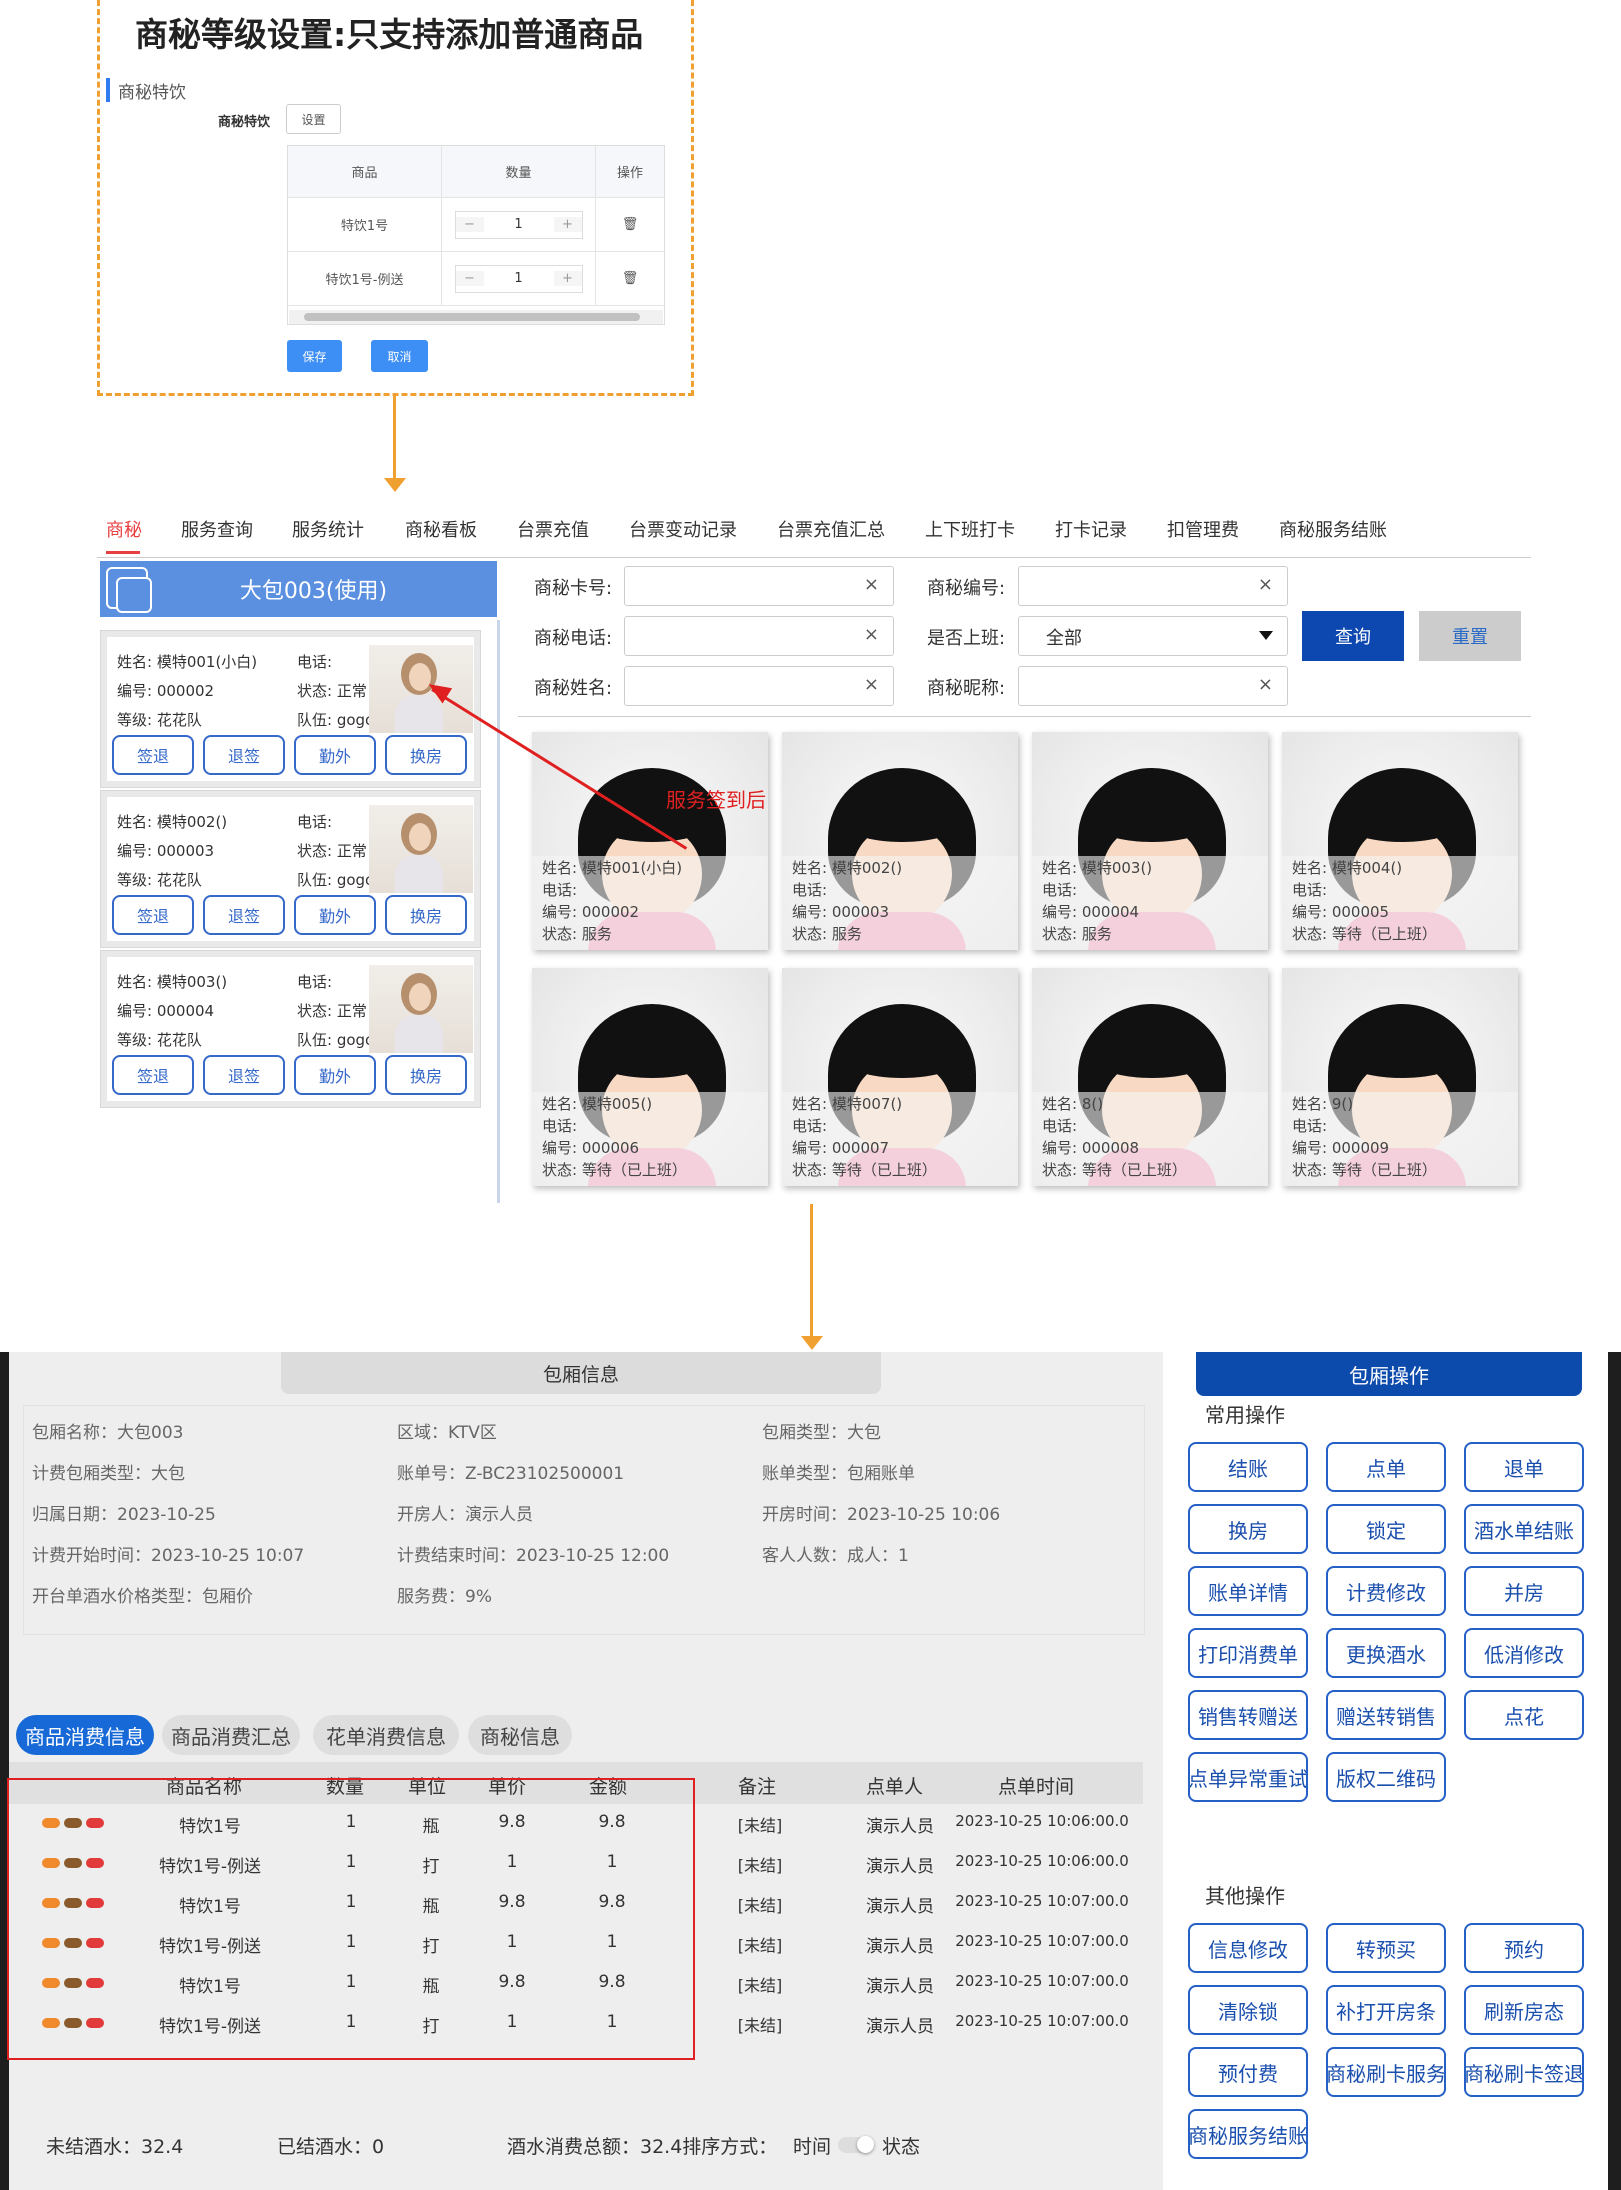 This screenshot has width=1621, height=2190. Describe the element at coordinates (1470, 636) in the screenshot. I see `reset-button: 重置` at that location.